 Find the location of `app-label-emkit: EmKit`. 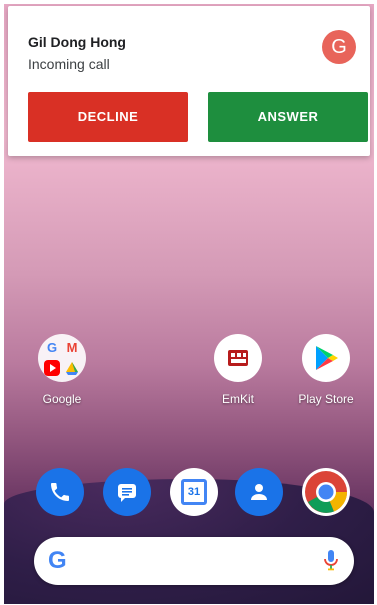

app-label-emkit: EmKit is located at coordinates (237, 399).